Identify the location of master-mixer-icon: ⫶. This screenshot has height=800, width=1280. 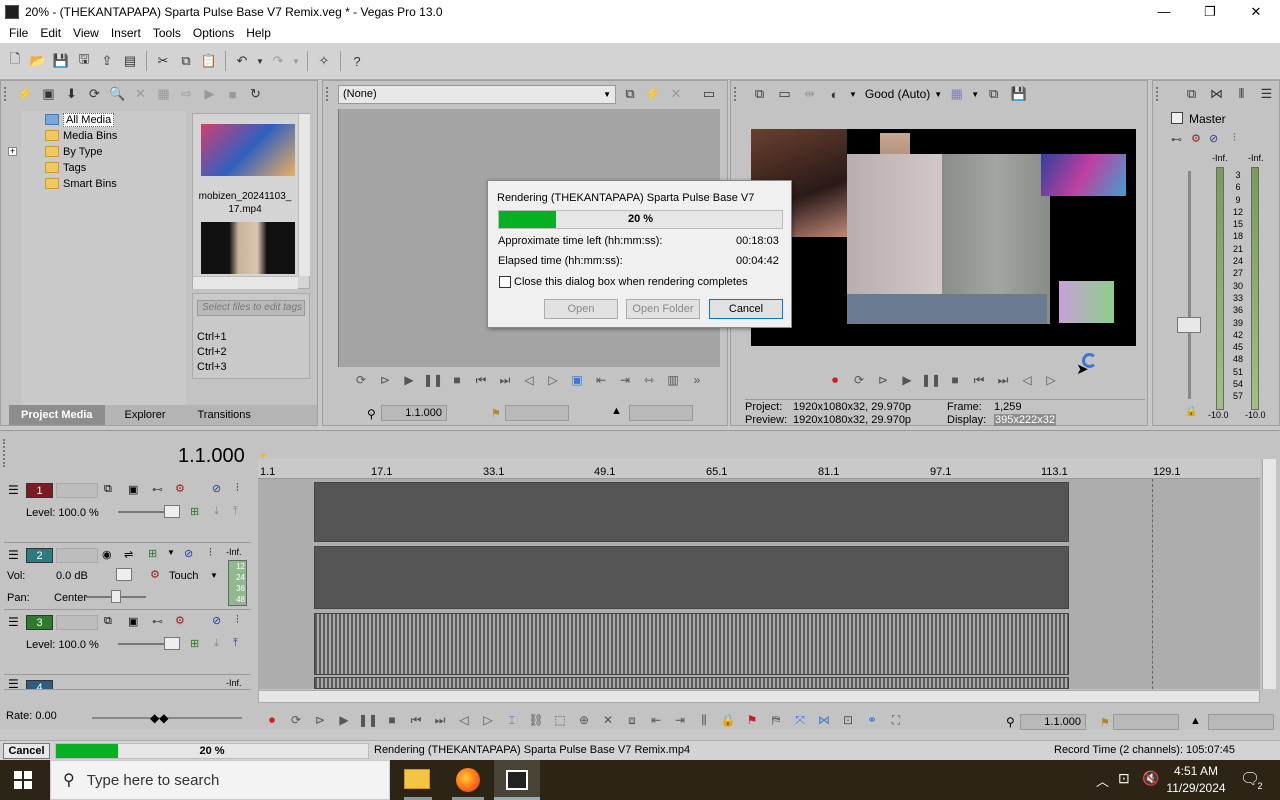
(1234, 138).